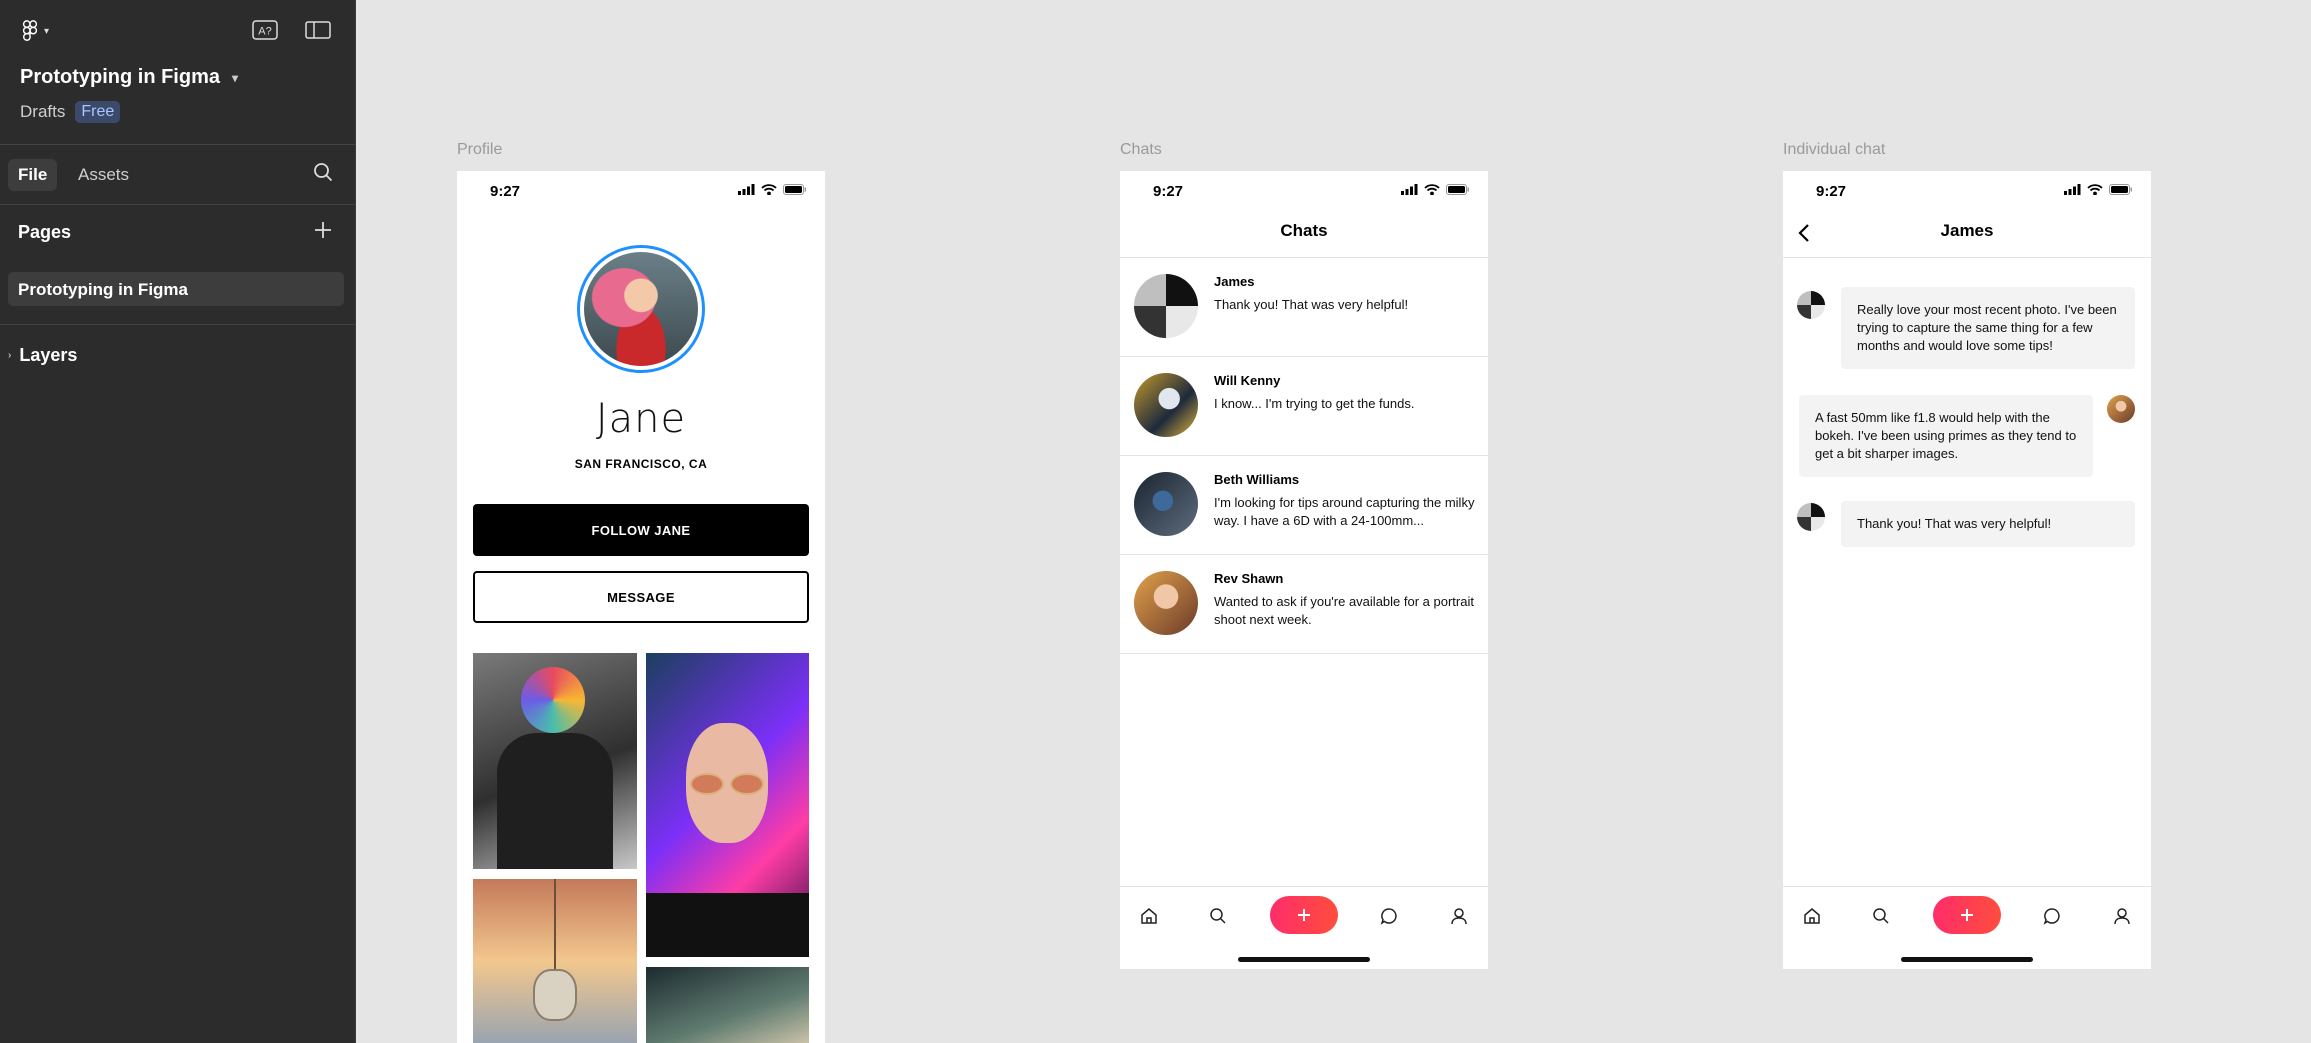  What do you see at coordinates (641, 464) in the screenshot?
I see `profile-location: SAN FRANCISCO, CA` at bounding box center [641, 464].